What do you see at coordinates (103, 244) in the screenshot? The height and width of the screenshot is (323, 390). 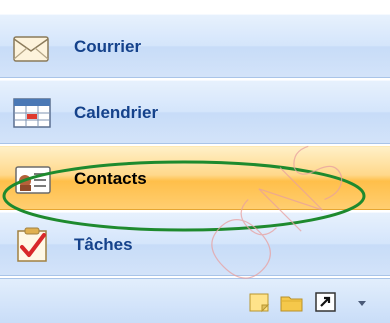 I see `nav-label-taches: Tâches` at bounding box center [103, 244].